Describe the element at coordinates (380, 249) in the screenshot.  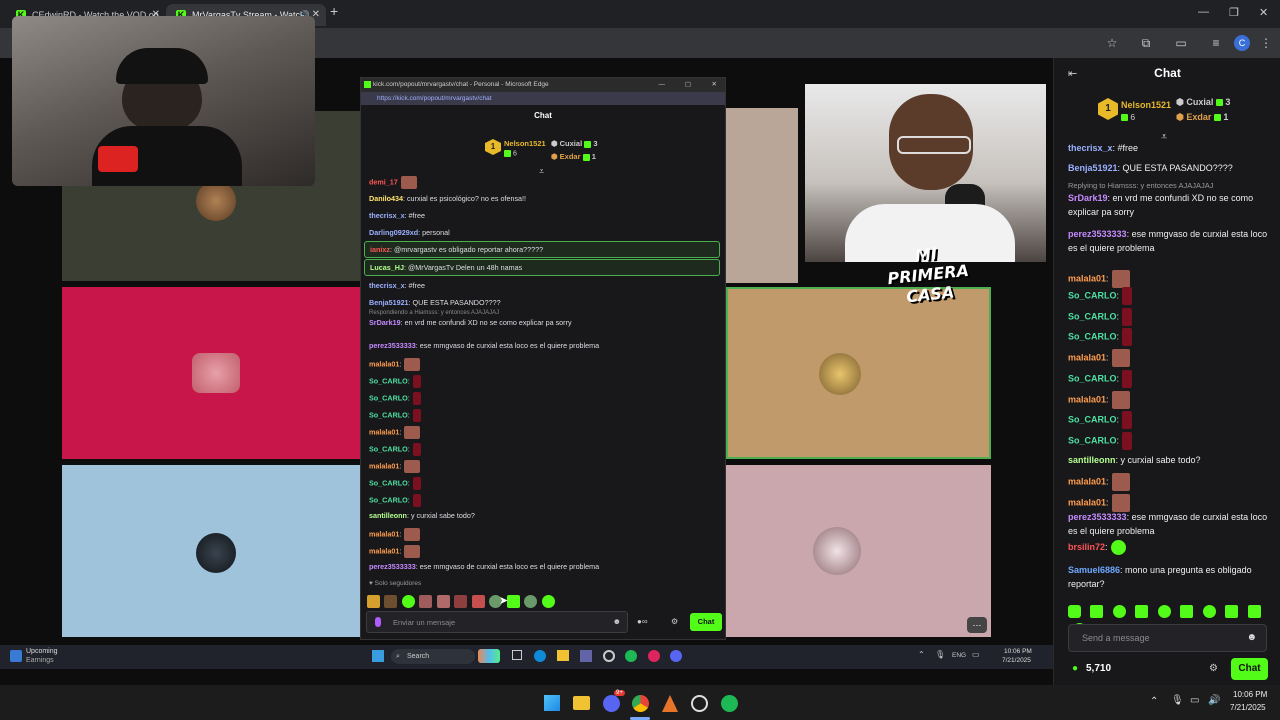
I see `chat-username: ianixz` at that location.